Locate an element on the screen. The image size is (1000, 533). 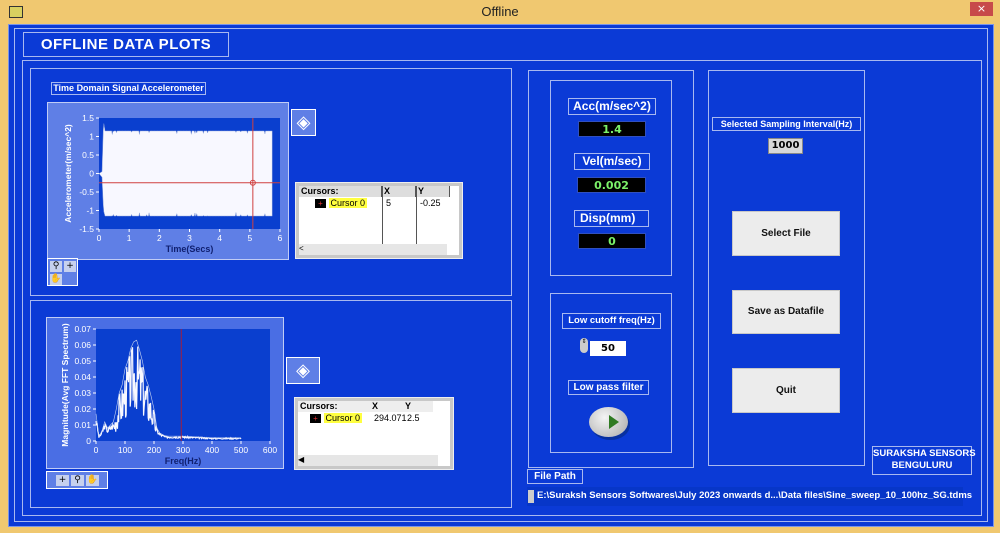
x-tick-label: 5 is located at coordinates (249, 238).